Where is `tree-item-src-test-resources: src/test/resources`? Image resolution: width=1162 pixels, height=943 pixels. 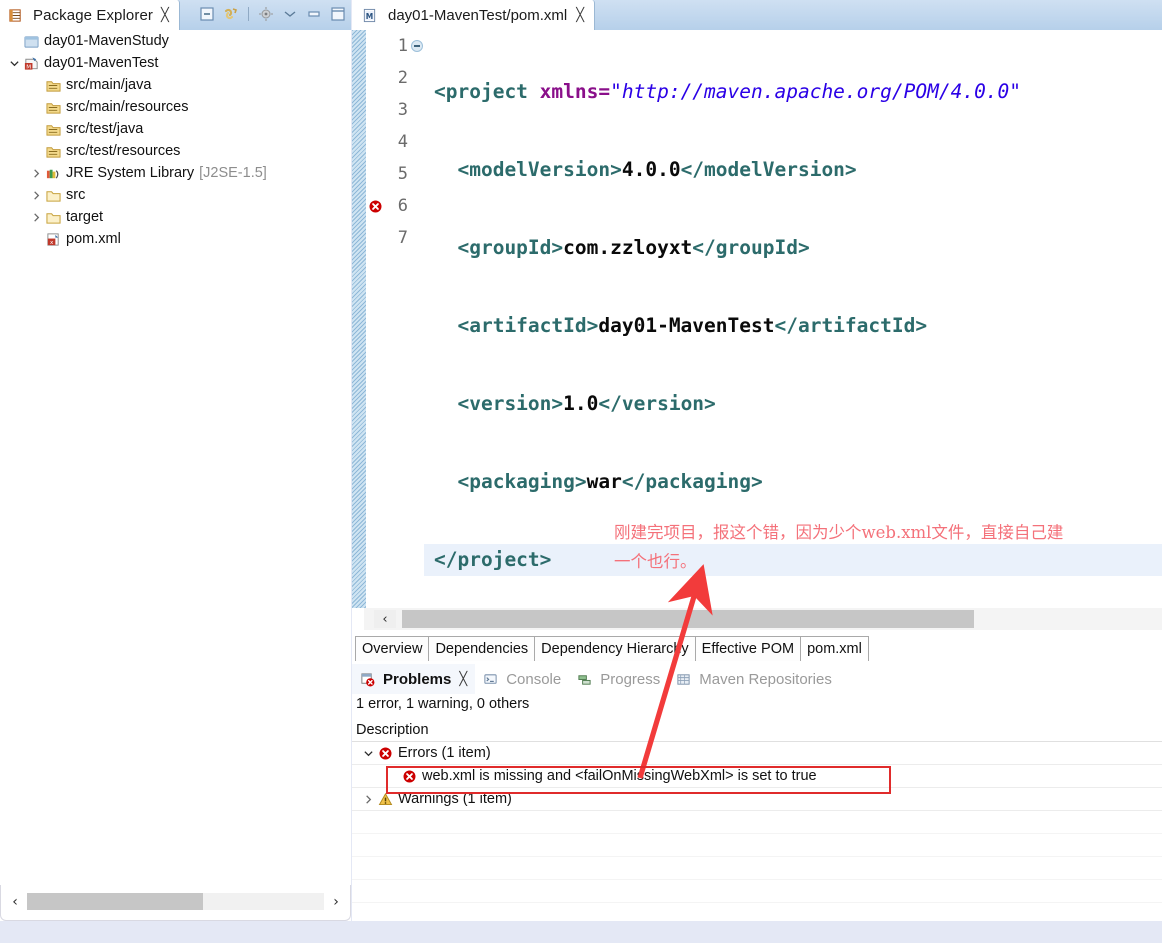
tree-item-src-test-resources: src/test/resources is located at coordinates (175, 151).